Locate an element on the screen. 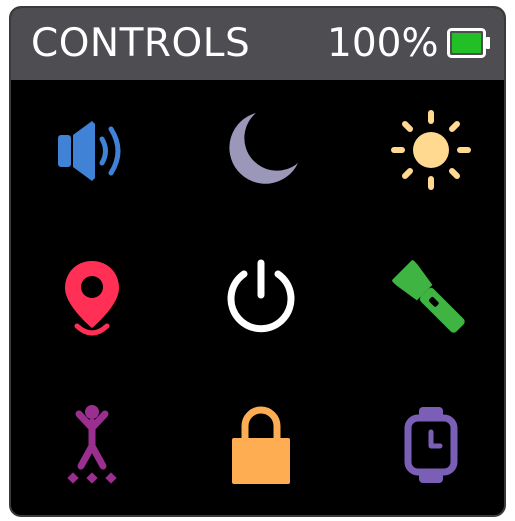  watch-icon is located at coordinates (431, 445).